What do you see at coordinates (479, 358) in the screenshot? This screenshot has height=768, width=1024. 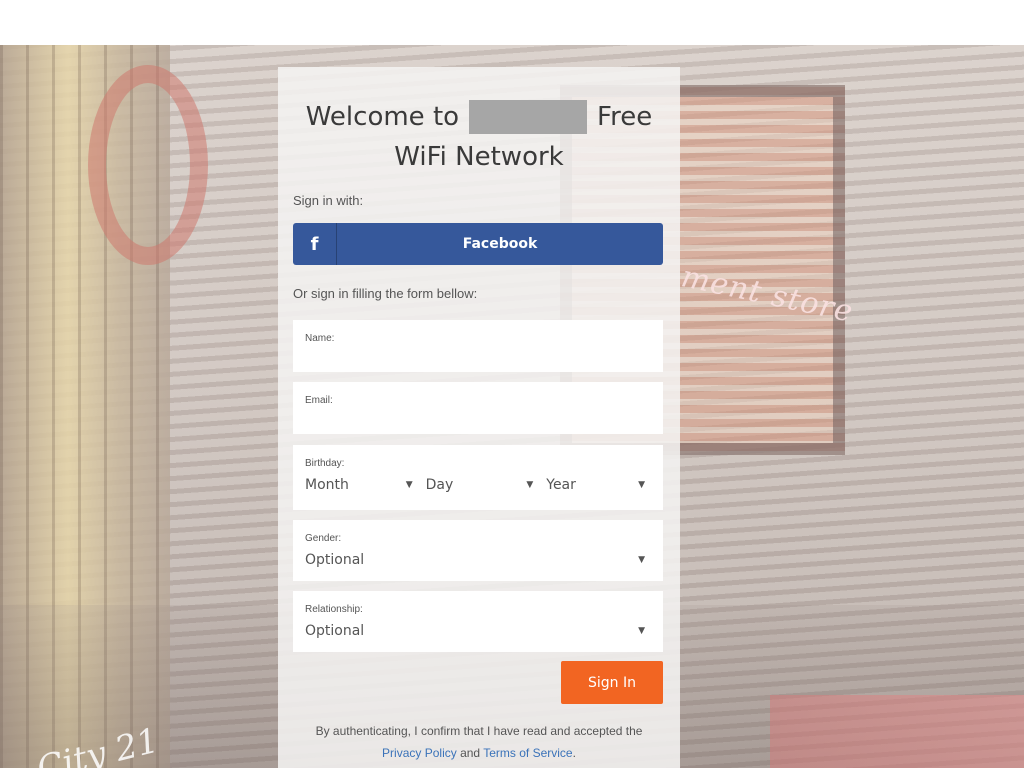 I see `name-input` at bounding box center [479, 358].